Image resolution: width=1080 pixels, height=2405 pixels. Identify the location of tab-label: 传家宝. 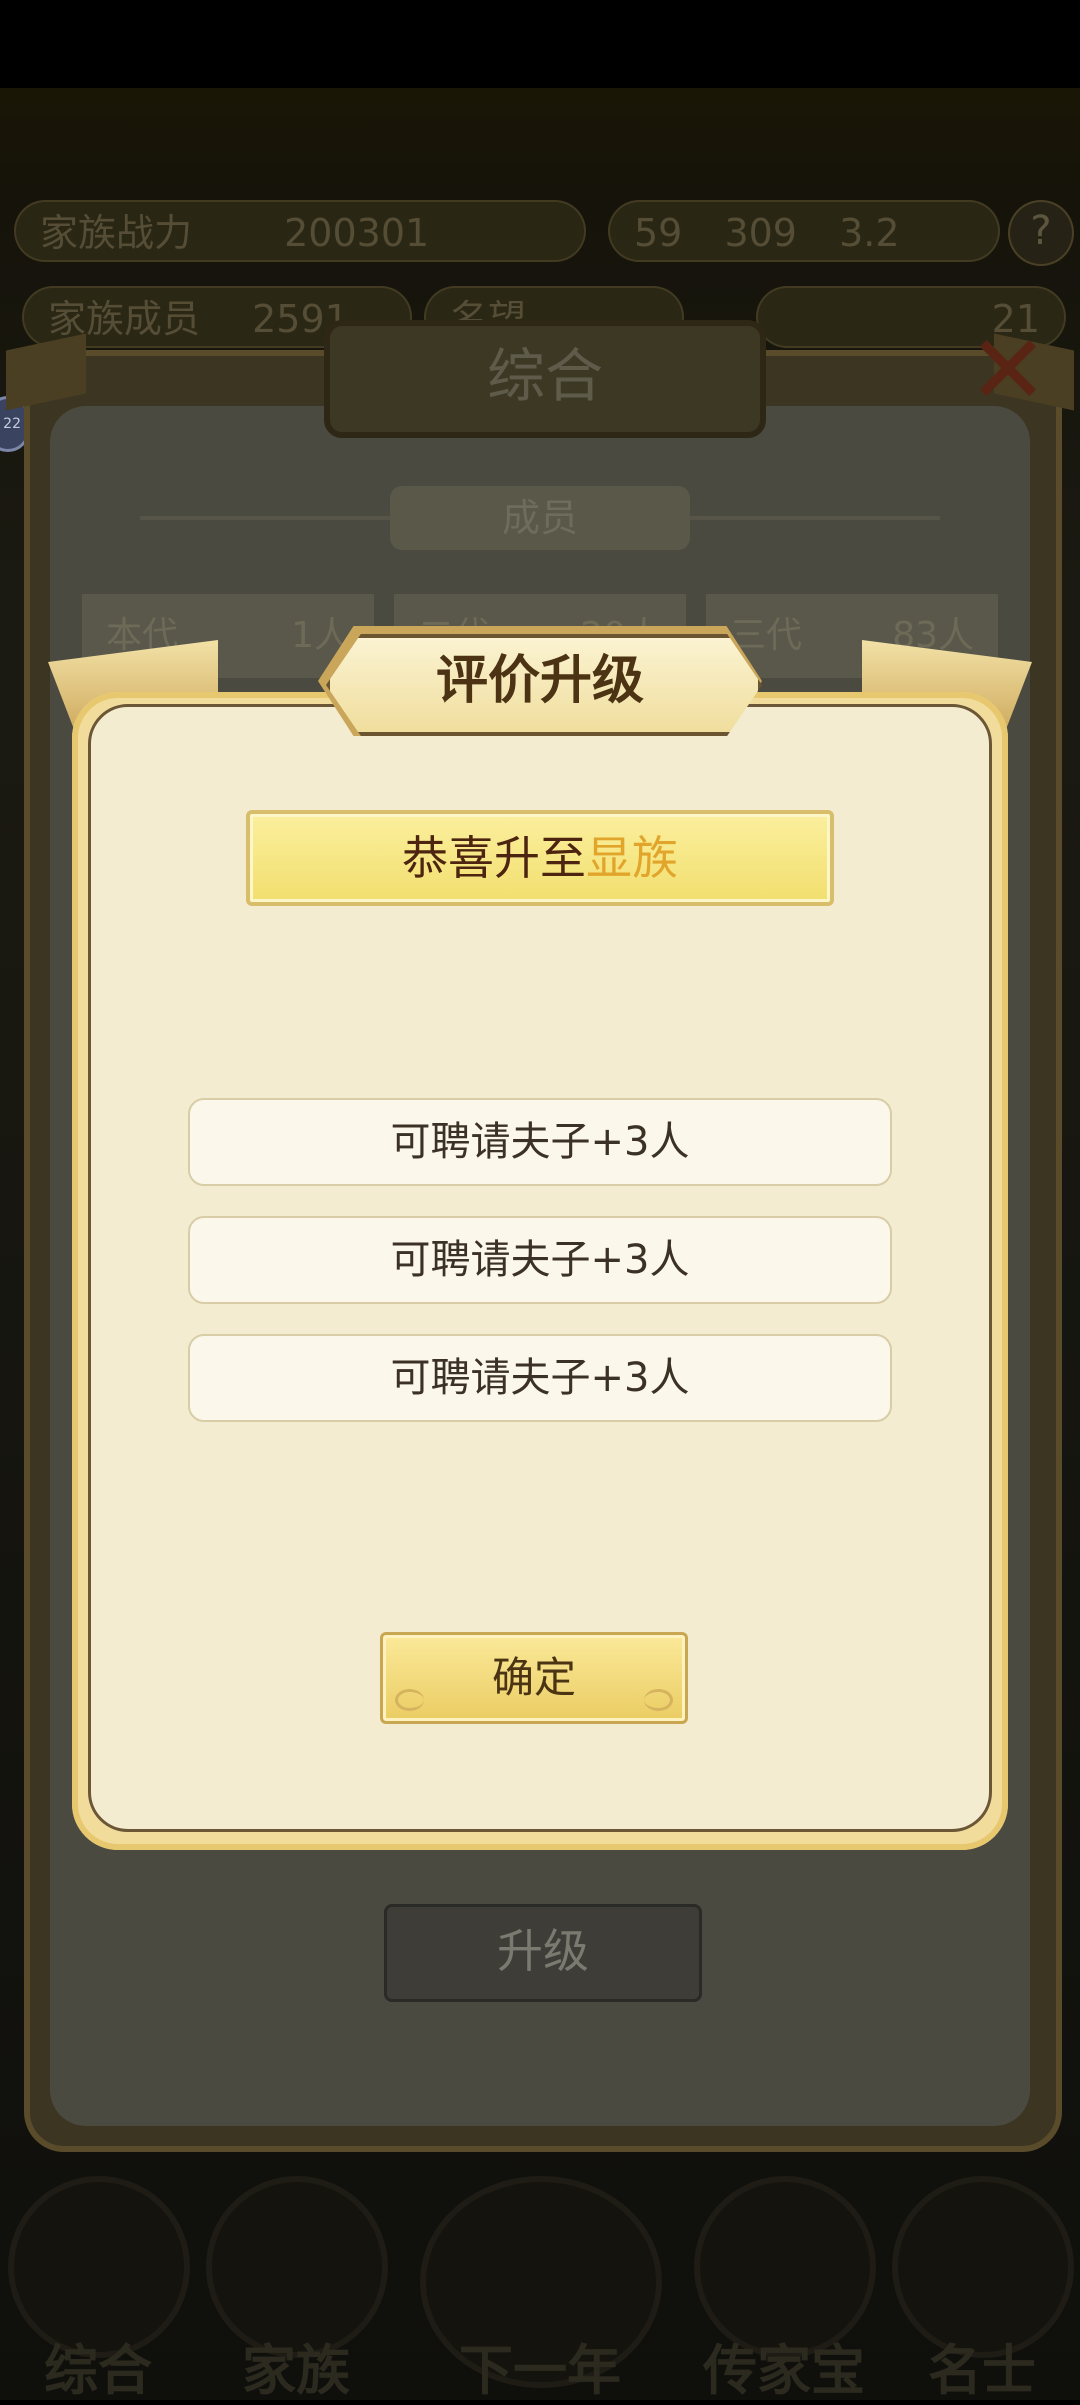
(784, 2370).